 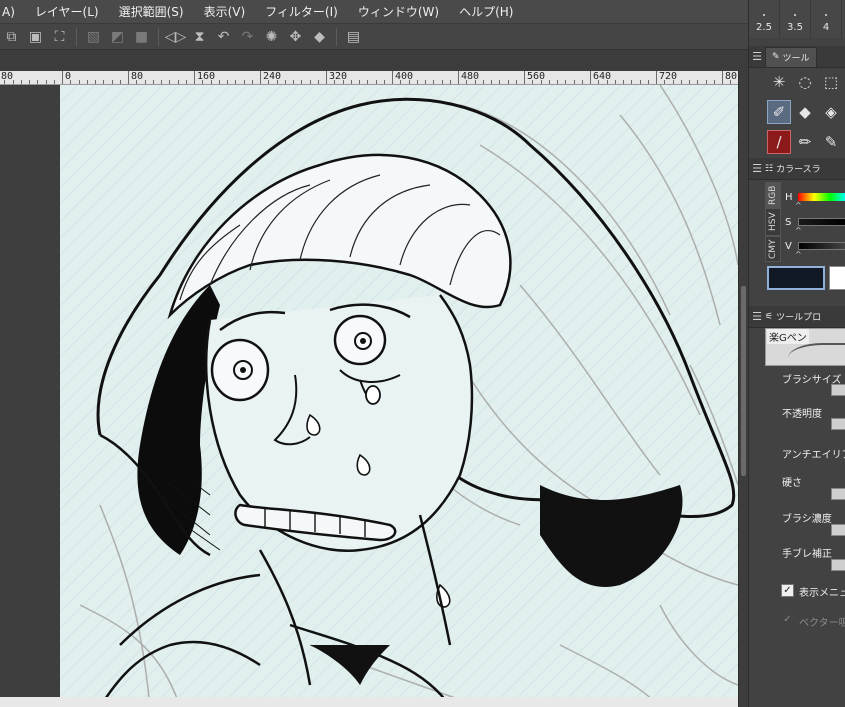 What do you see at coordinates (798, 205) in the screenshot?
I see `hue-caret-icon: ^` at bounding box center [798, 205].